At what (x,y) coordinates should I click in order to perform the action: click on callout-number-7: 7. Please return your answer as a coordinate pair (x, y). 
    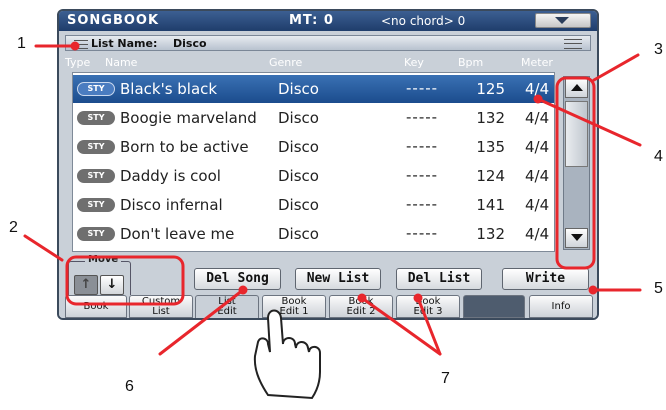
    Looking at the image, I should click on (445, 378).